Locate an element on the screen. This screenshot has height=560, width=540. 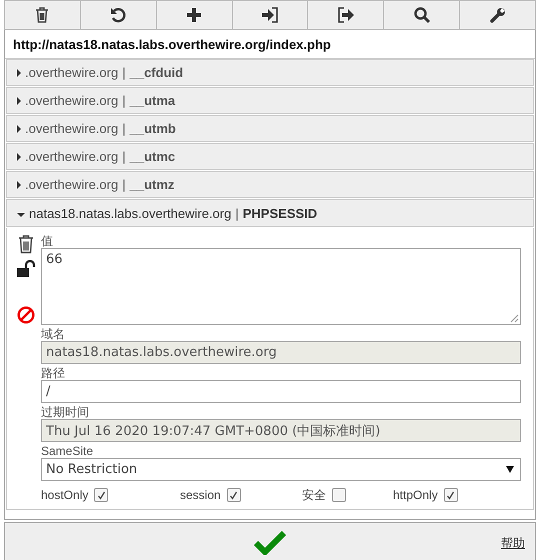
cookie-row: natas18.natas.labs.overthewire.org | PHPSESSID is located at coordinates (270, 213).